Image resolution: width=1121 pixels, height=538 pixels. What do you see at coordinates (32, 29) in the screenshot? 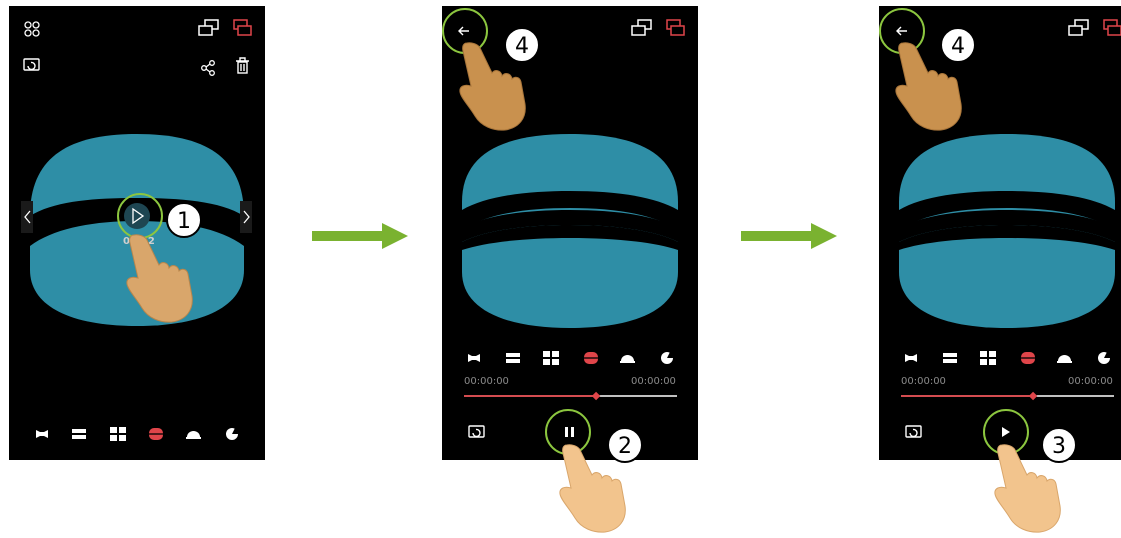
I see `grid-icon` at bounding box center [32, 29].